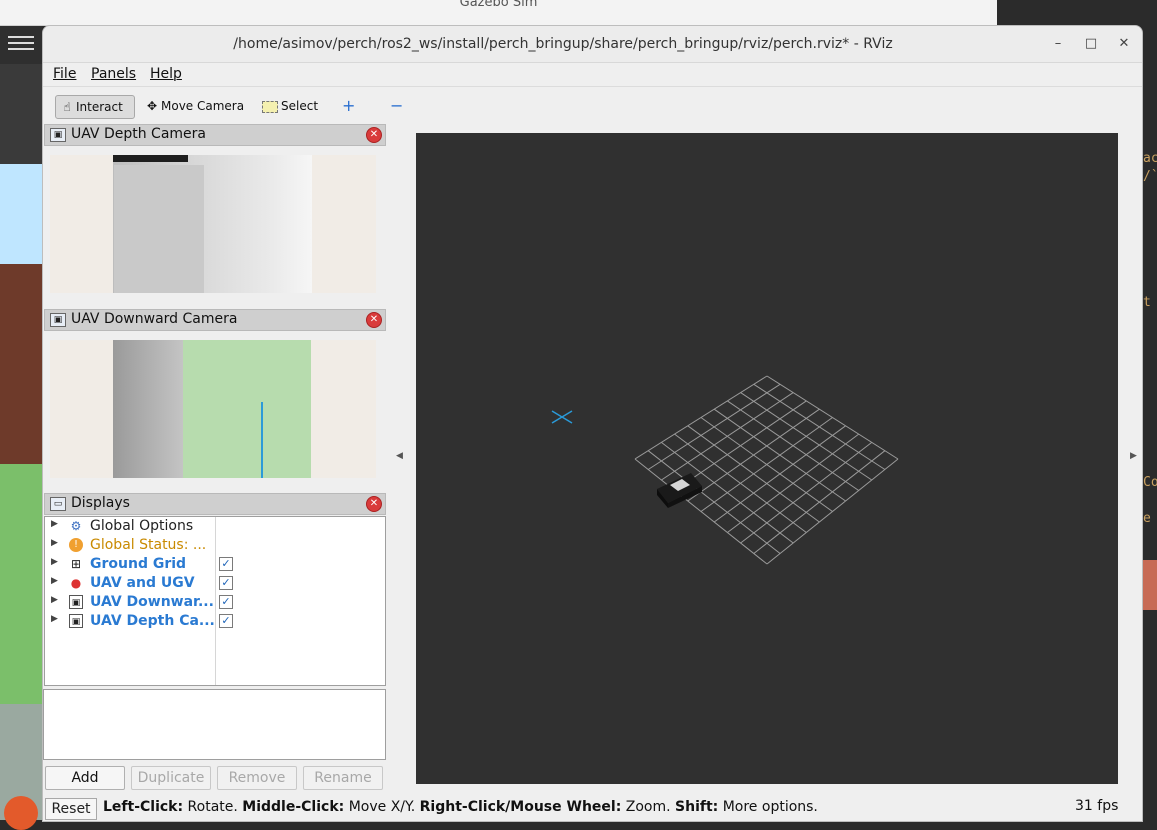 This screenshot has width=1157, height=830. What do you see at coordinates (21, 42) in the screenshot?
I see `hamburger-menu-icon` at bounding box center [21, 42].